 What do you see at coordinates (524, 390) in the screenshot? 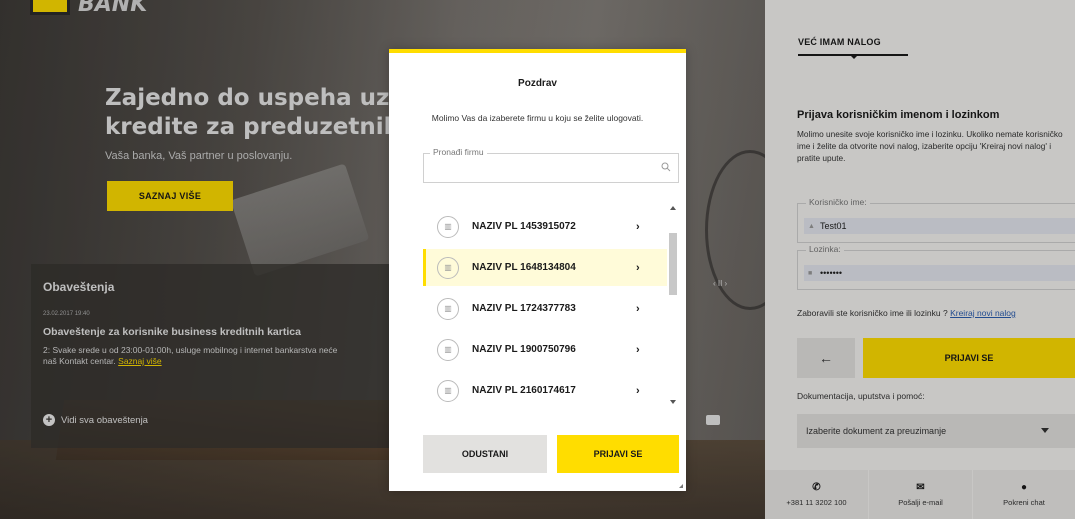
I see `company-name: NAZIV PL 2160174617` at bounding box center [524, 390].